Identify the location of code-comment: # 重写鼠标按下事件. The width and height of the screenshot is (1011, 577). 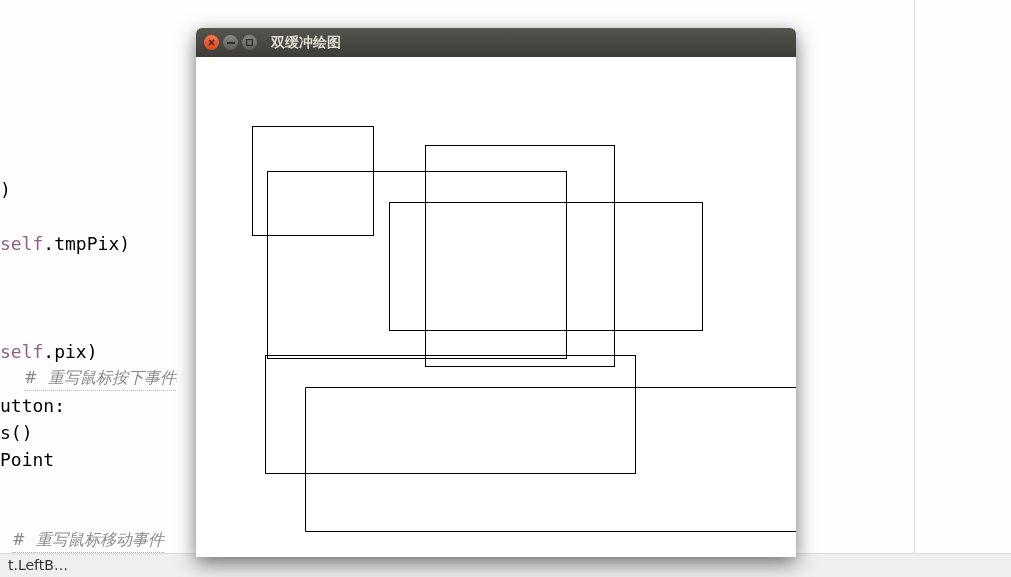
(100, 378).